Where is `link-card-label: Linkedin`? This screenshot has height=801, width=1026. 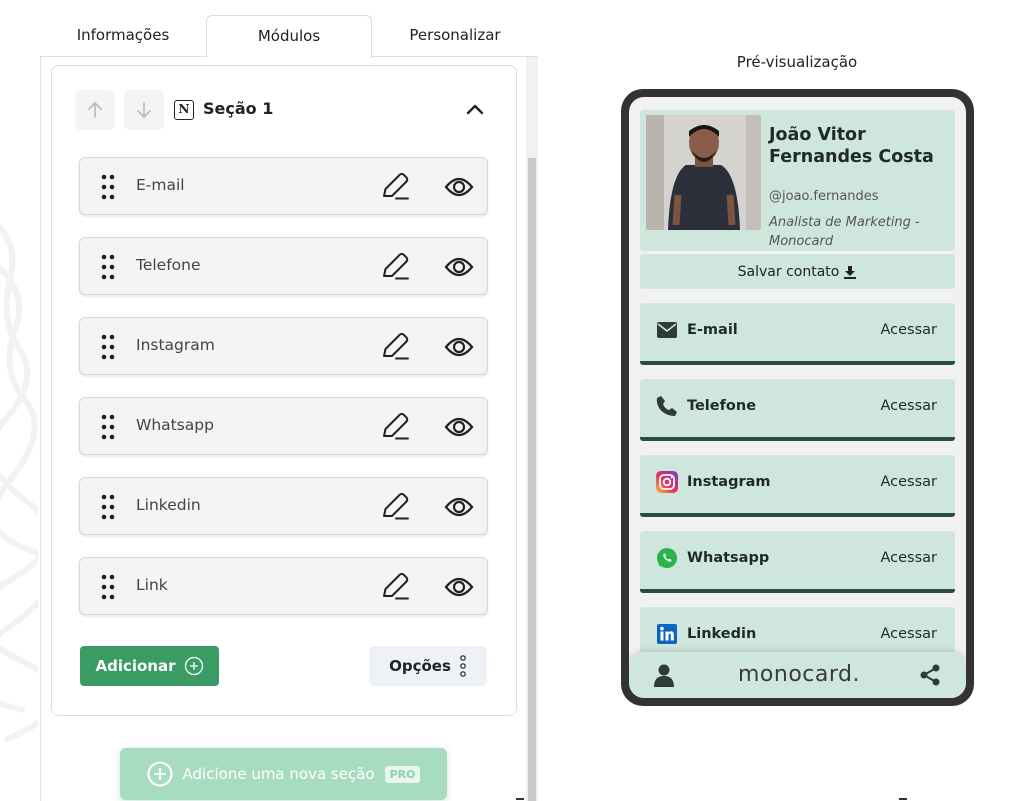 link-card-label: Linkedin is located at coordinates (722, 634).